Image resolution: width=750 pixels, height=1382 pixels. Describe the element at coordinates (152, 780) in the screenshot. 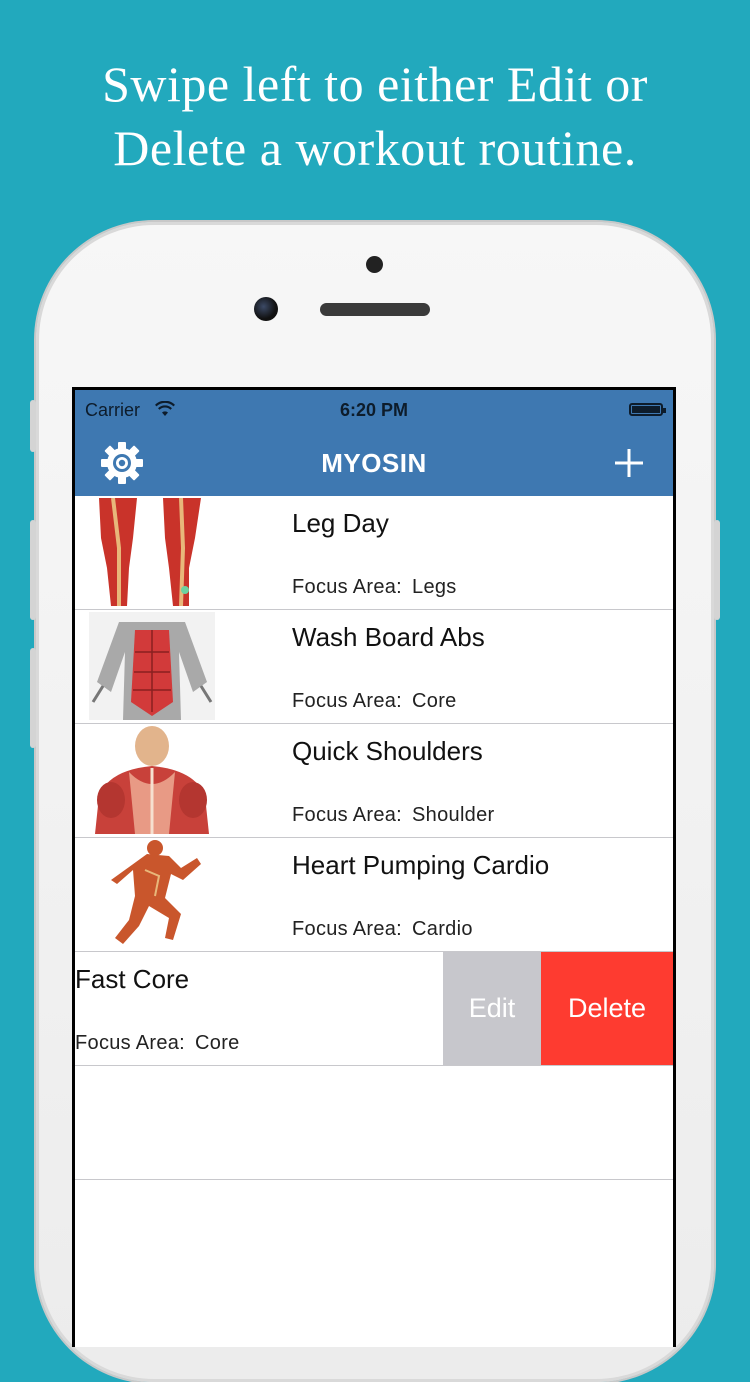

I see `shoulder-muscle-image` at that location.